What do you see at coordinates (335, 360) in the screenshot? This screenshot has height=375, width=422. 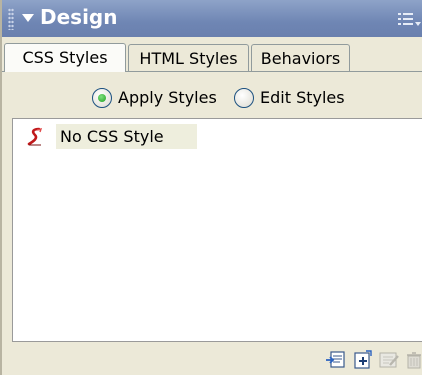 I see `attach-style-sheet-icon` at bounding box center [335, 360].